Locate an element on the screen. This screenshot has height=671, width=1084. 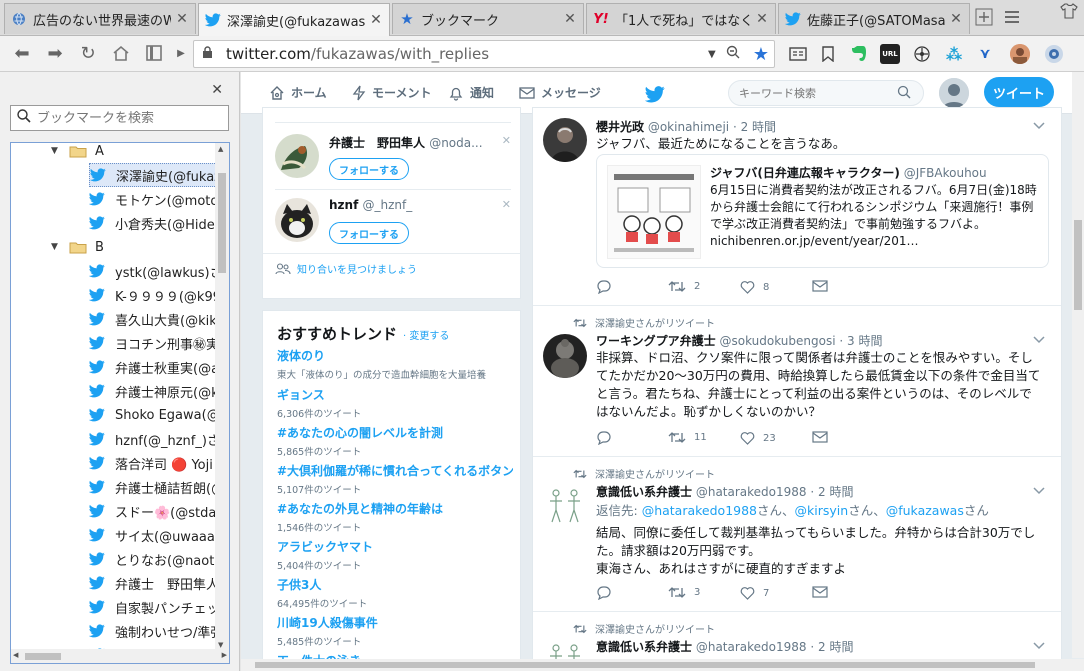
move-icon is located at coordinates (922, 54).